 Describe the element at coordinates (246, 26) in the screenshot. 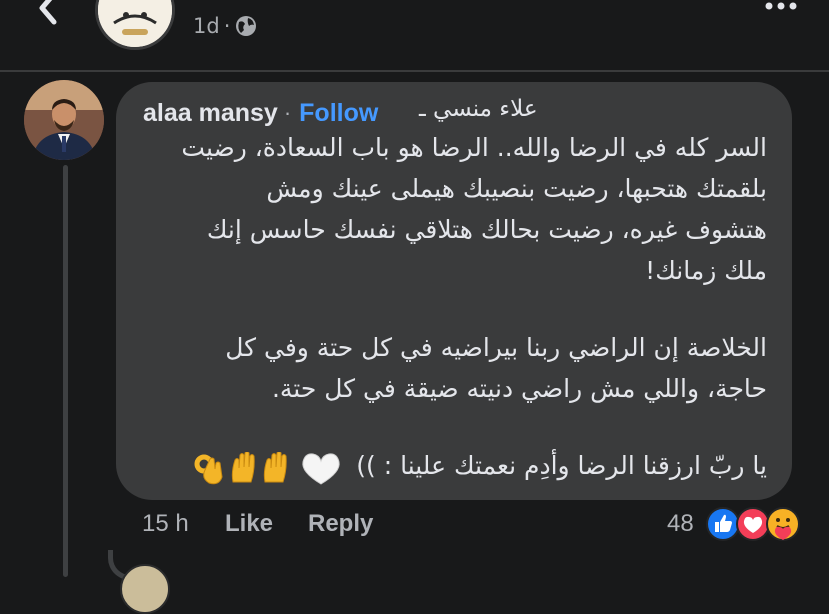

I see `globe-icon` at that location.